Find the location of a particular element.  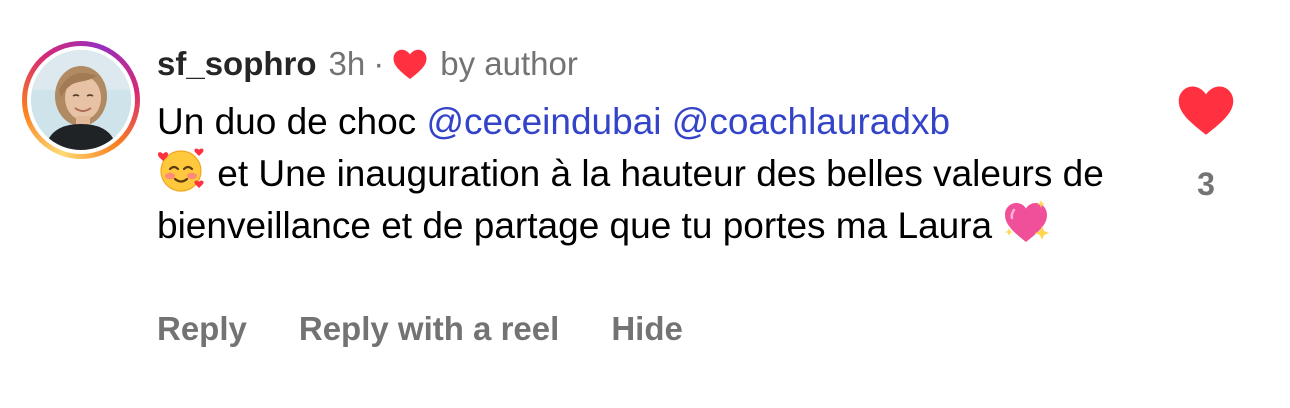

comment-actions: Reply Reply with a reel Hide is located at coordinates (420, 329).